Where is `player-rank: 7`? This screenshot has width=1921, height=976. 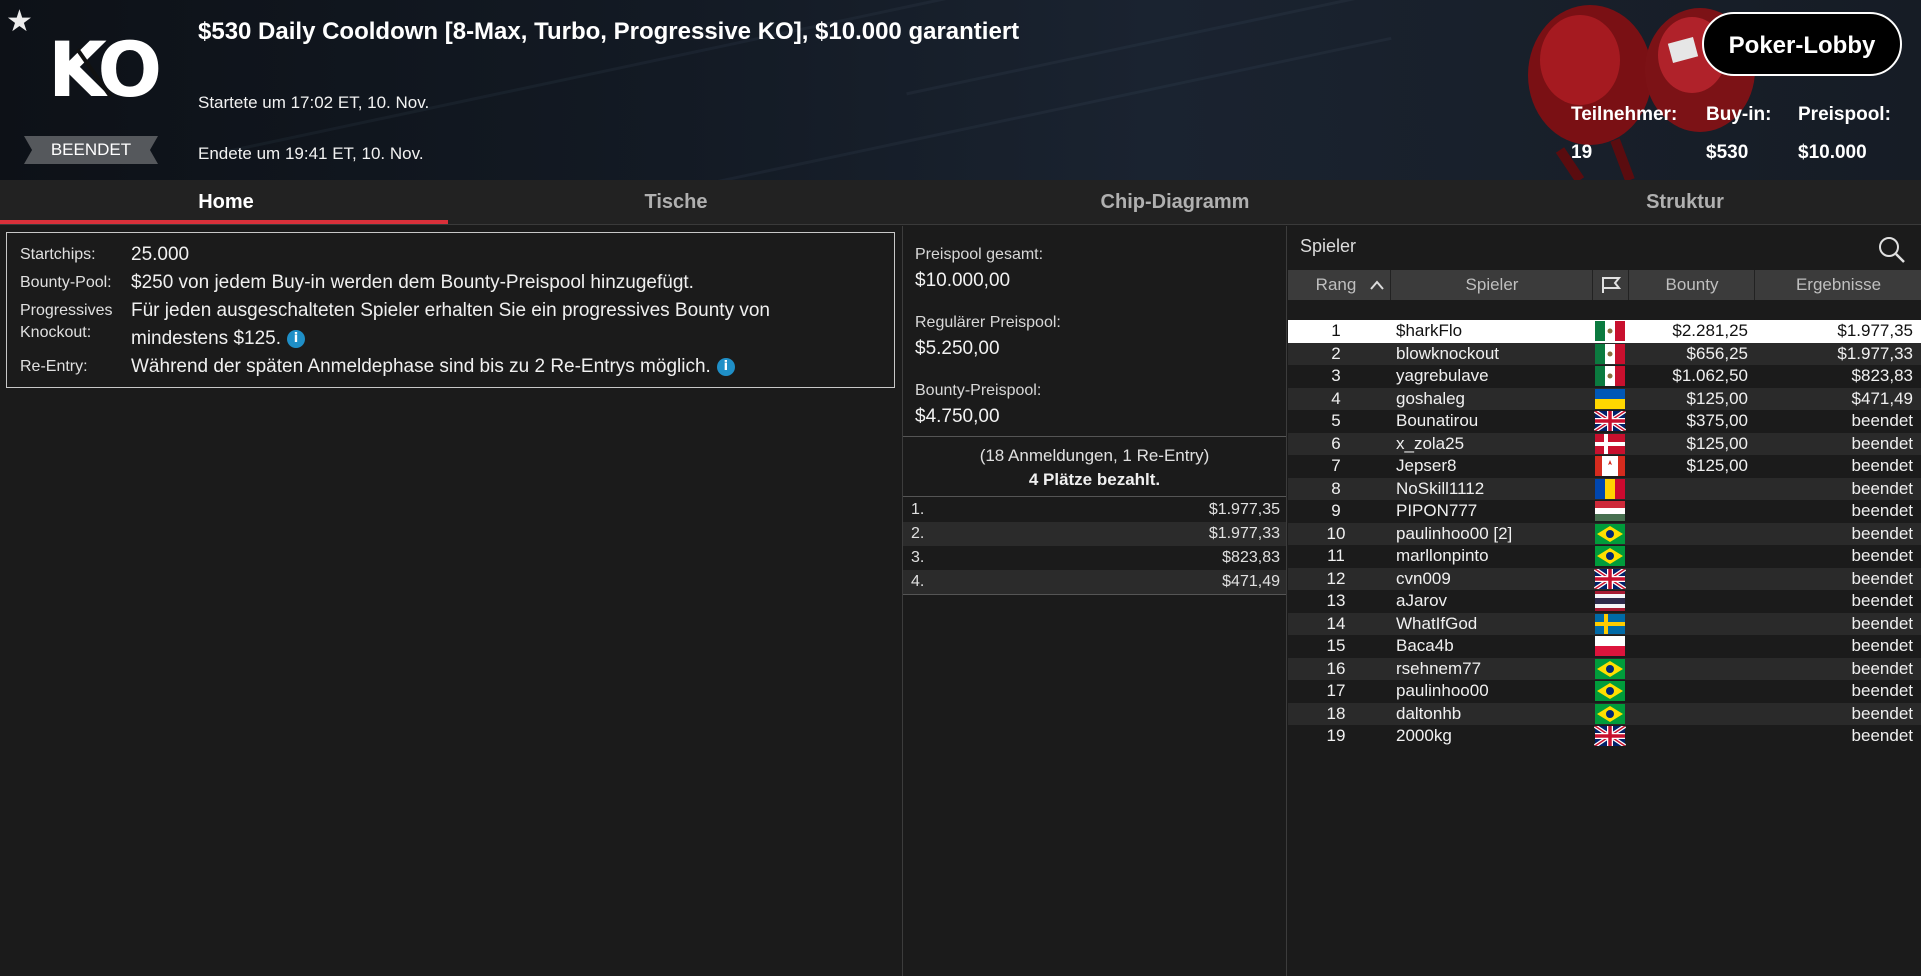
player-rank: 7 is located at coordinates (1336, 465).